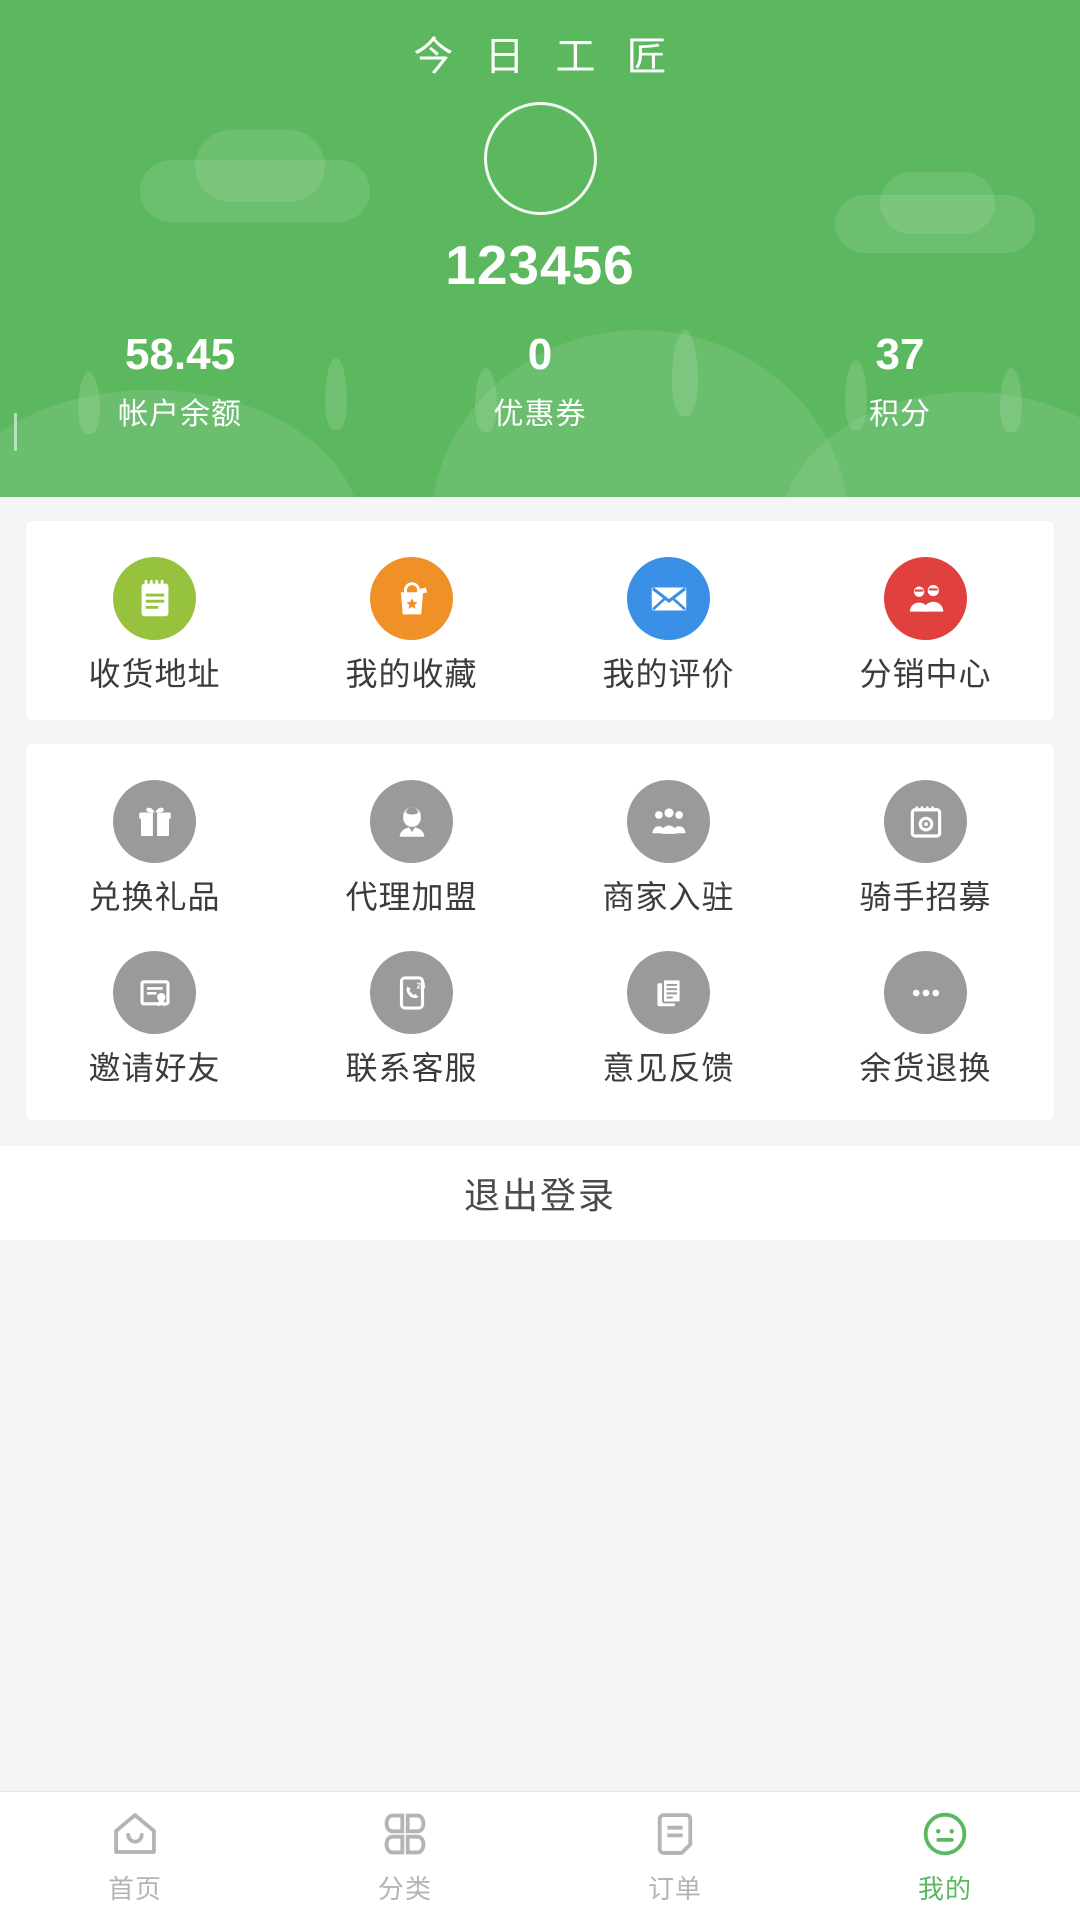  What do you see at coordinates (404, 1888) in the screenshot?
I see `tab-category-label: 分类` at bounding box center [404, 1888].